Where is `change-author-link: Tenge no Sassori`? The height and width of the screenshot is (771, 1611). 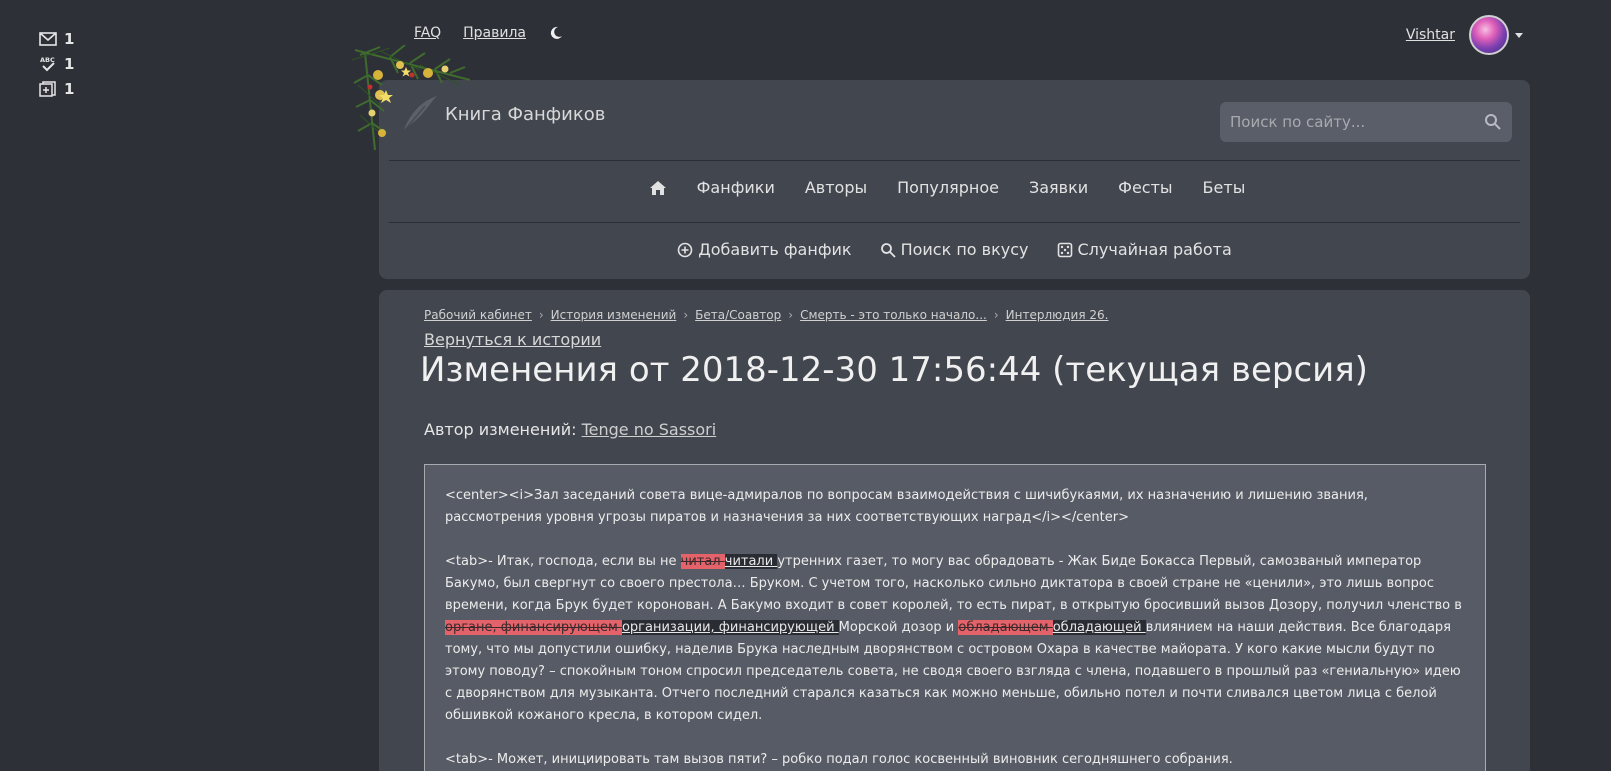 change-author-link: Tenge no Sassori is located at coordinates (649, 429).